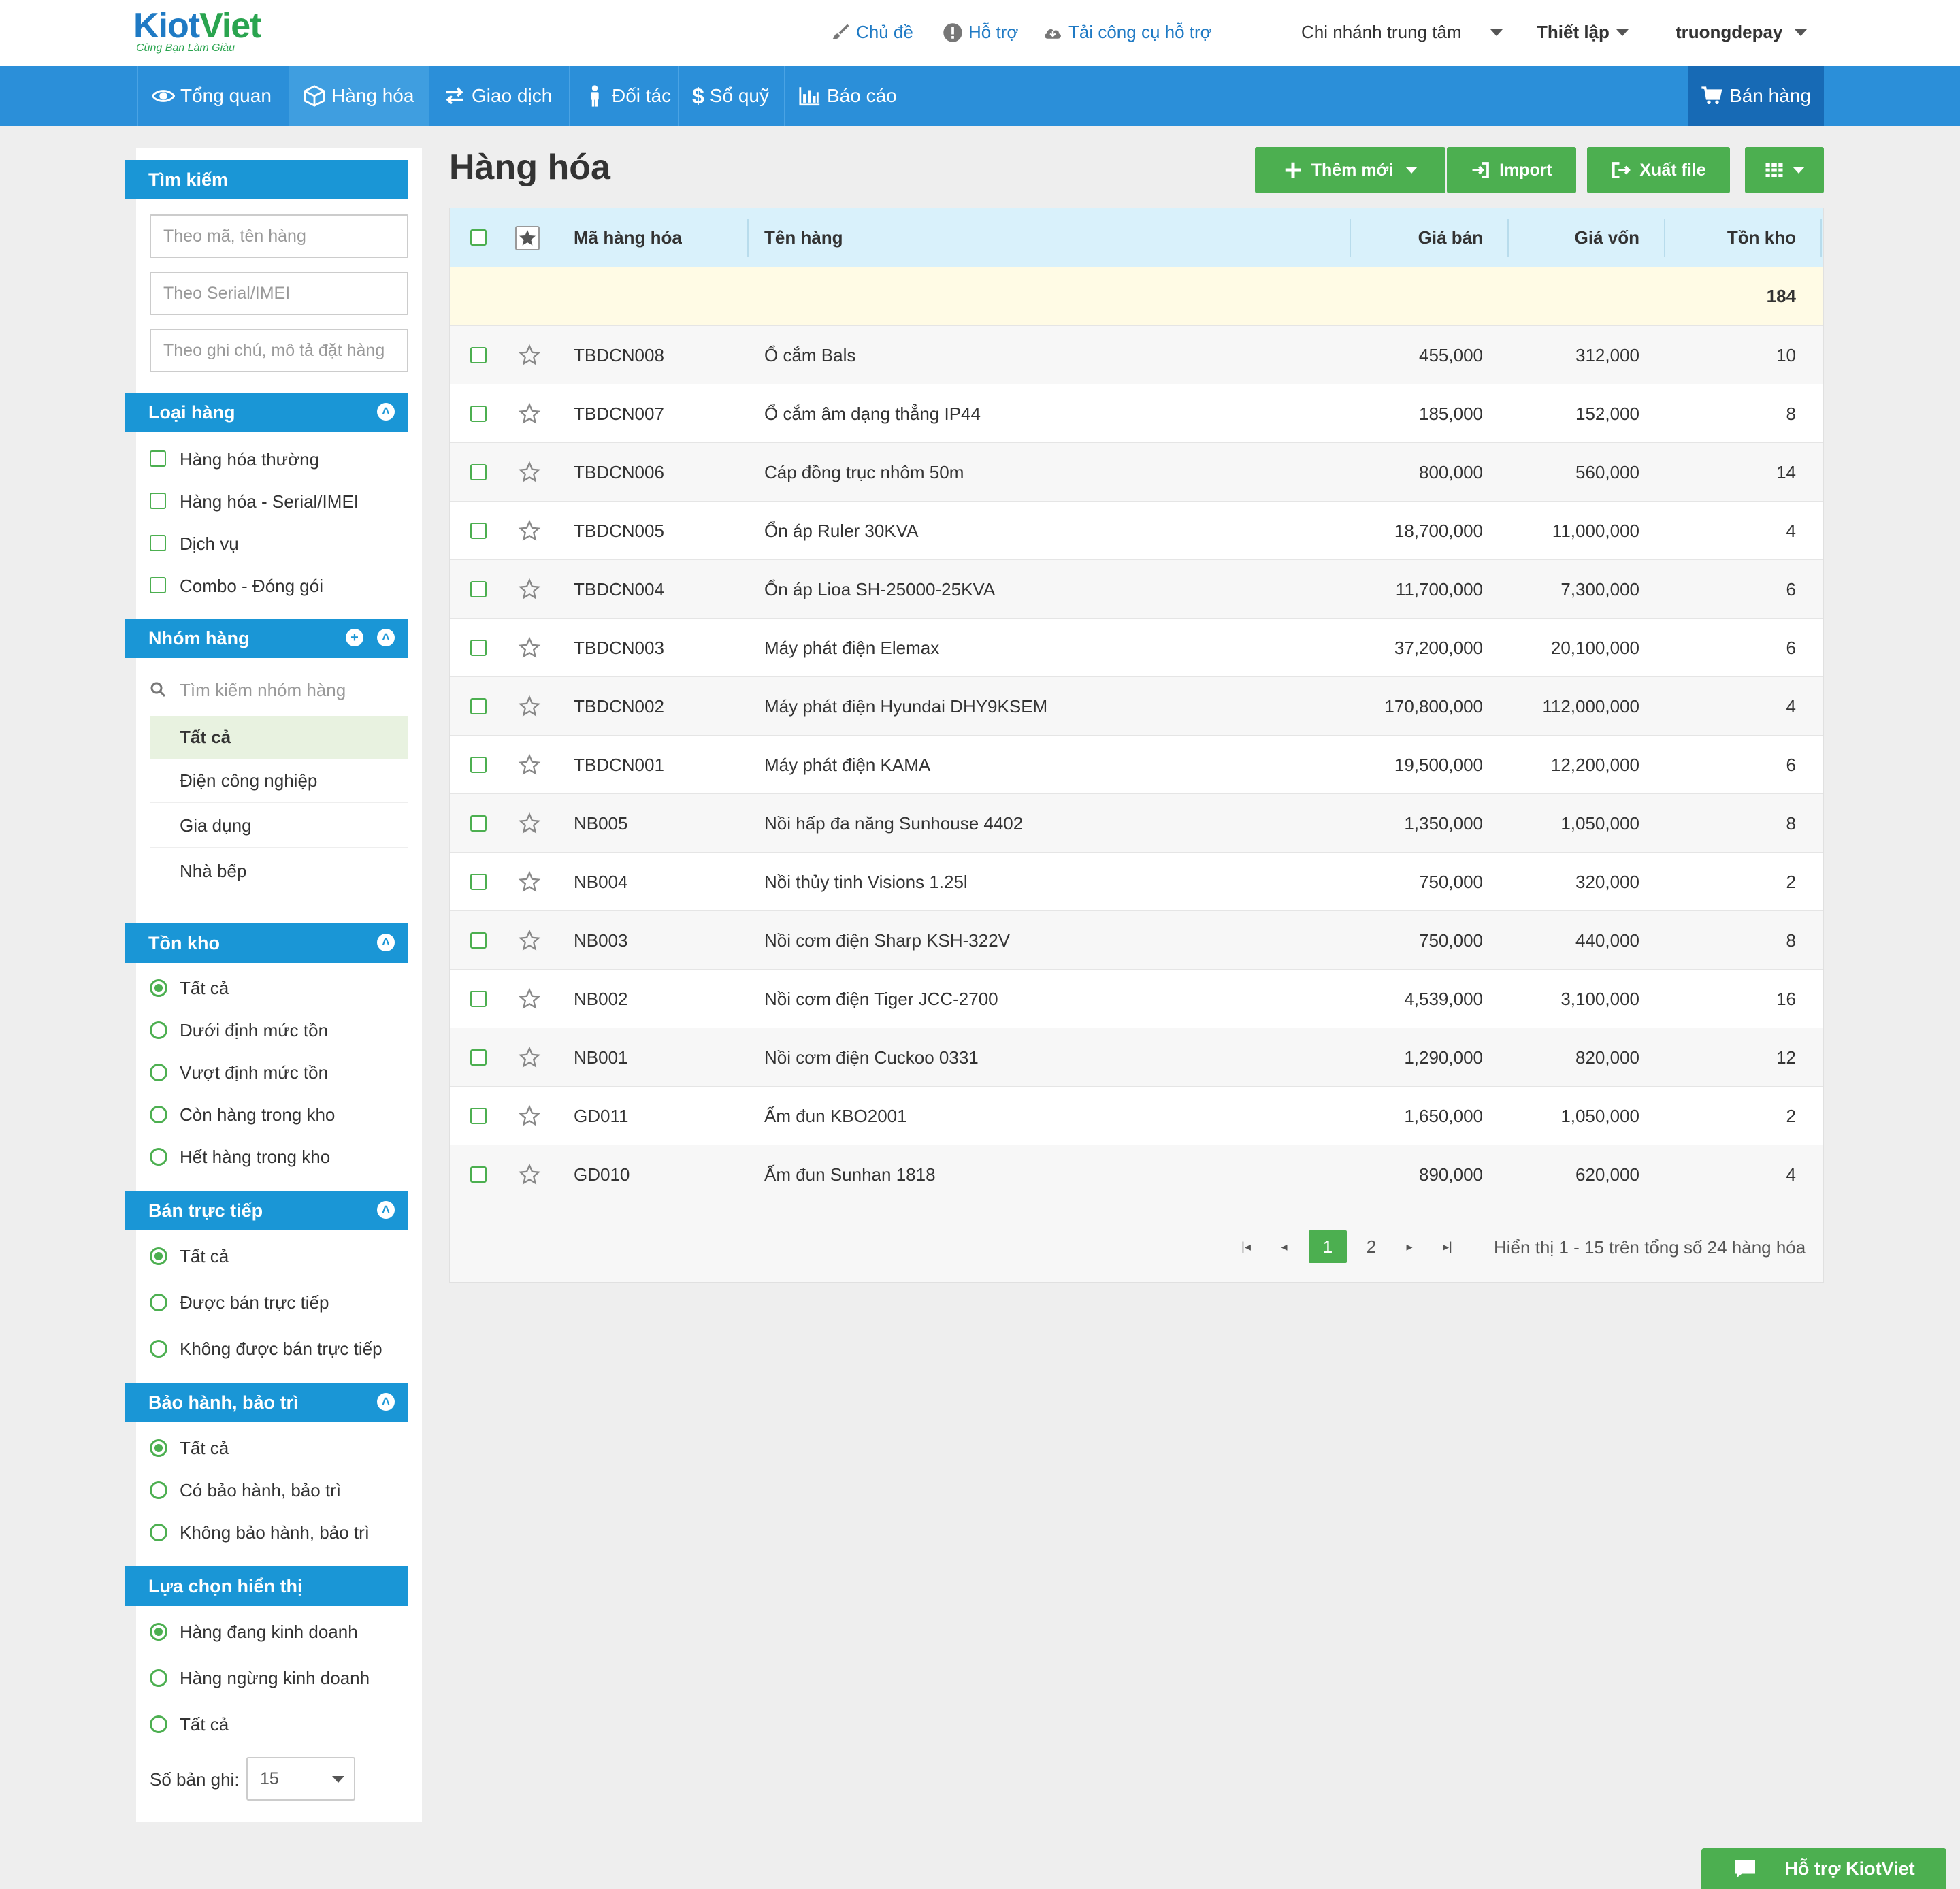  I want to click on sell-button: Bán hàng, so click(1756, 96).